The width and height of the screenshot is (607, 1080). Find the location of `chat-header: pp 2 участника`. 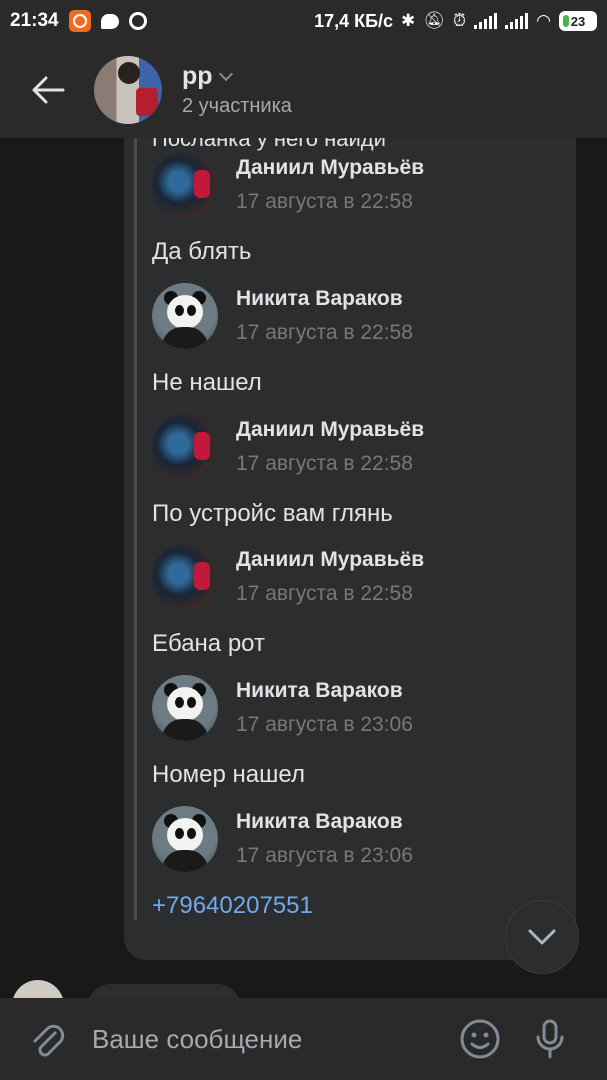

chat-header: pp 2 участника is located at coordinates (303, 90).